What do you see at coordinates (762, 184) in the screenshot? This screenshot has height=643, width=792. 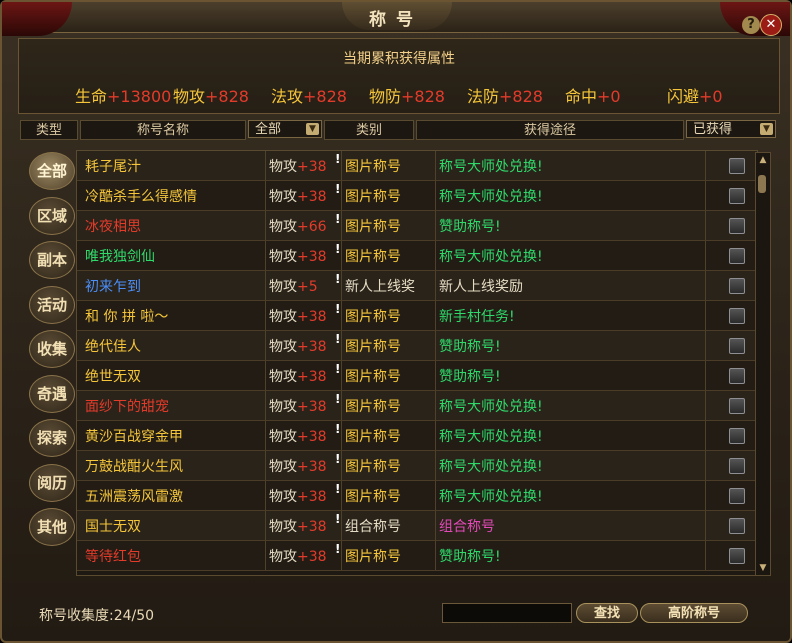 I see `scroll-thumb` at bounding box center [762, 184].